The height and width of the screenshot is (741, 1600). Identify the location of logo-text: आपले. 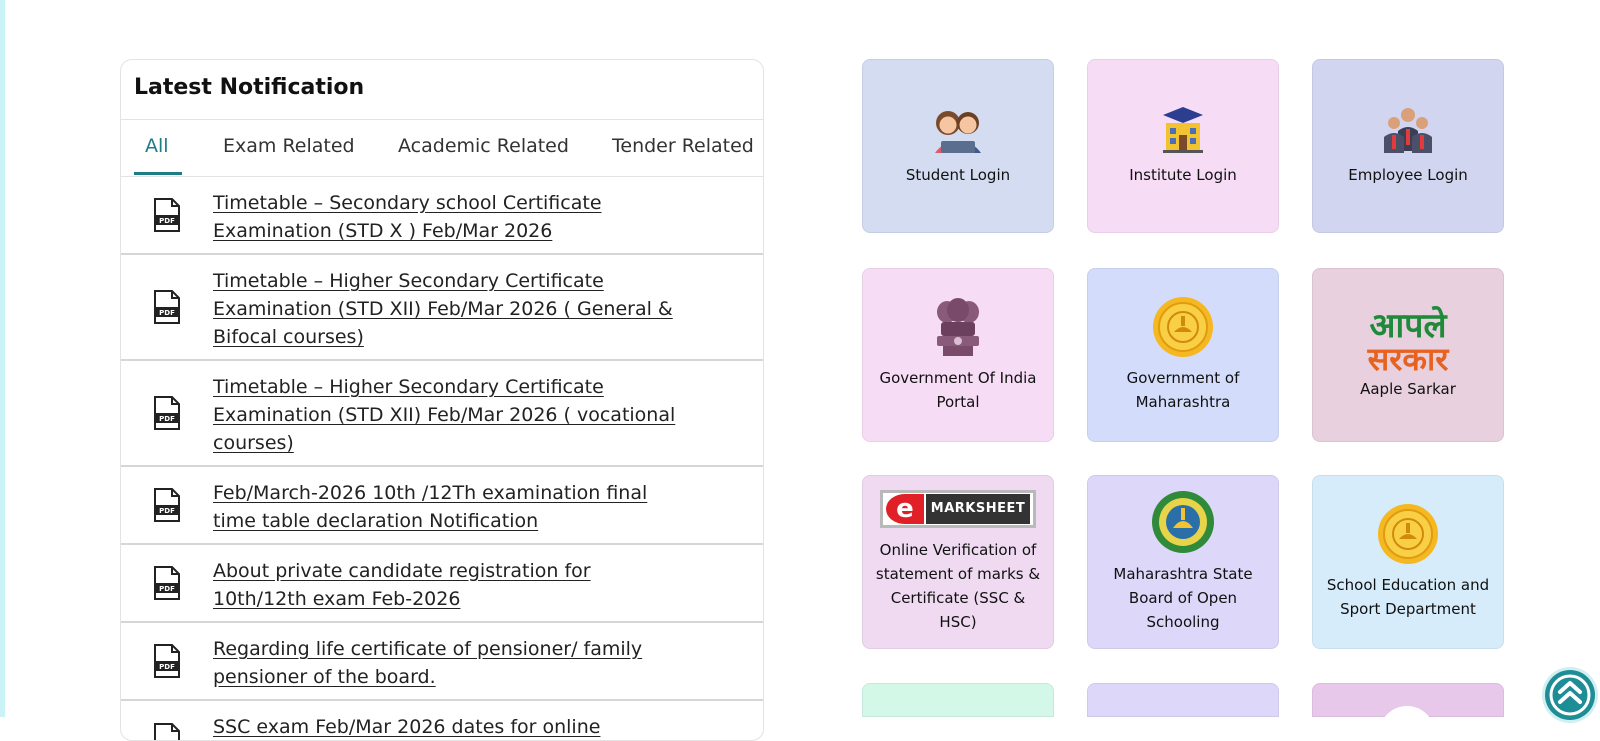
(1408, 326).